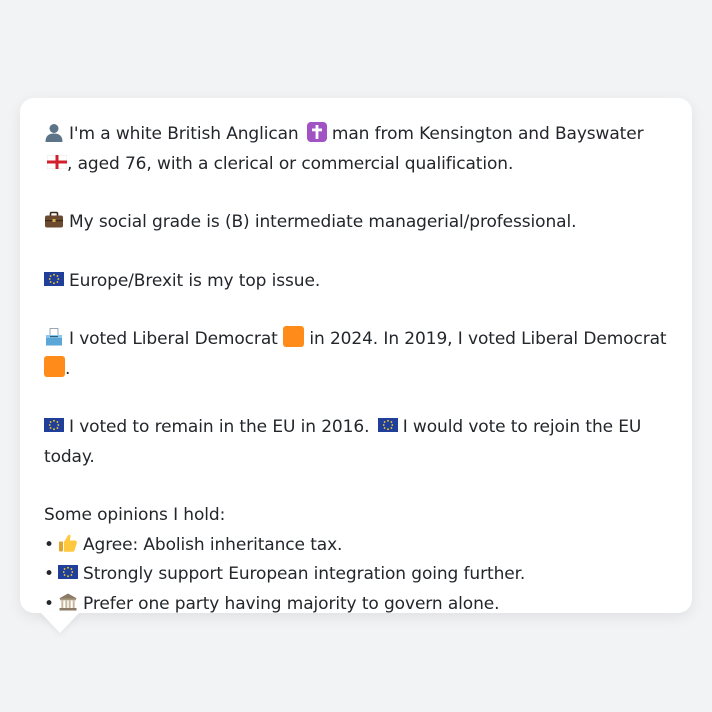 This screenshot has width=712, height=712. What do you see at coordinates (54, 337) in the screenshot?
I see `ballot-box-icon` at bounding box center [54, 337].